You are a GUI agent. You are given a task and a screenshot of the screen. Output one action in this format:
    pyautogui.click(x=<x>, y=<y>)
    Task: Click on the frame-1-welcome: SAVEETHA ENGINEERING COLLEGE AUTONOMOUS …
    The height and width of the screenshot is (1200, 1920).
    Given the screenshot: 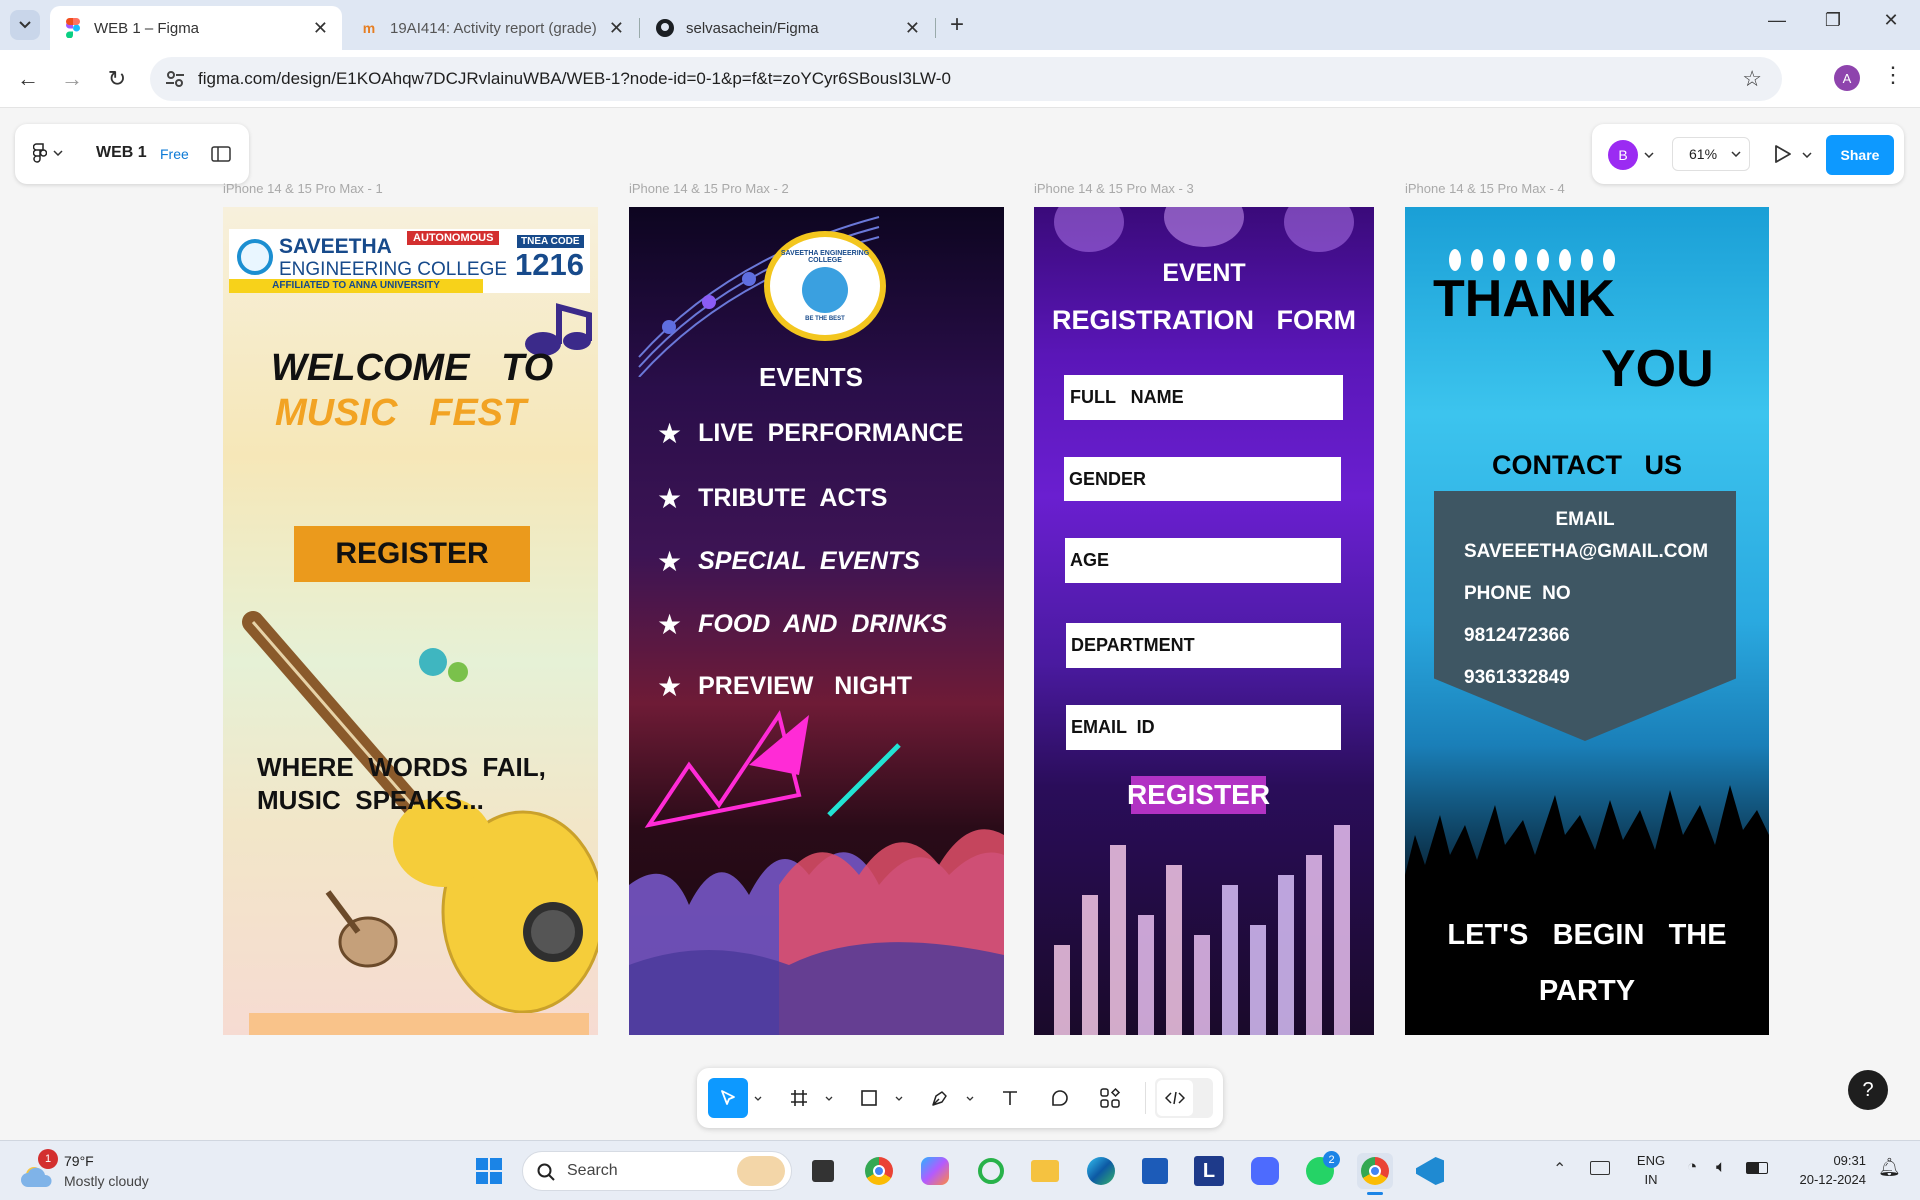 What is the action you would take?
    pyautogui.click(x=410, y=621)
    